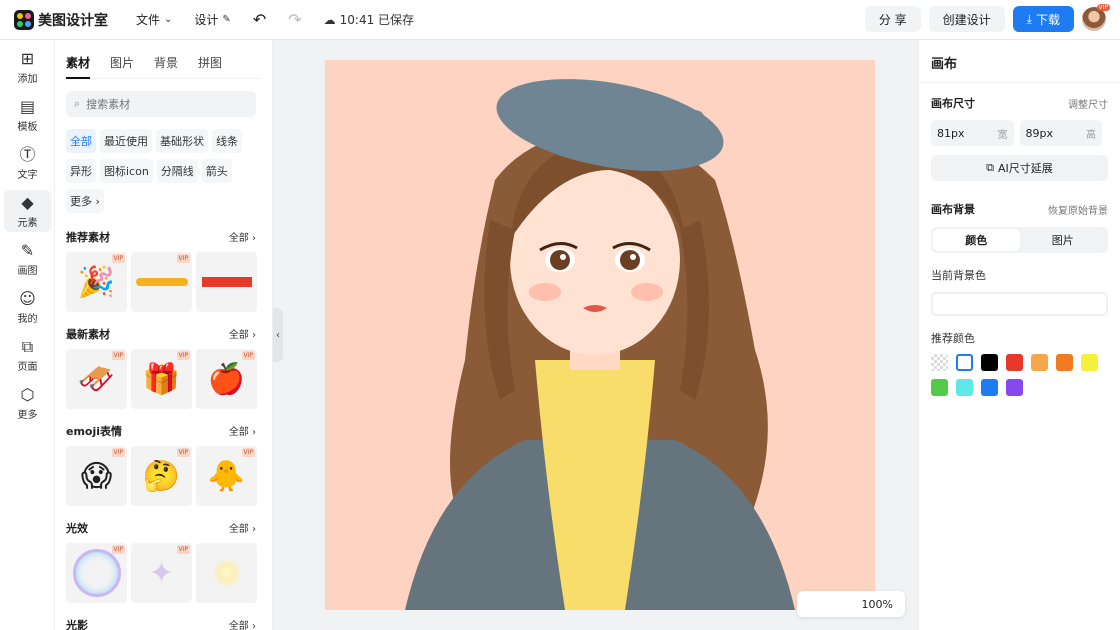 This screenshot has width=1120, height=630. Describe the element at coordinates (88, 237) in the screenshot. I see `section-title: 推荐素材` at that location.